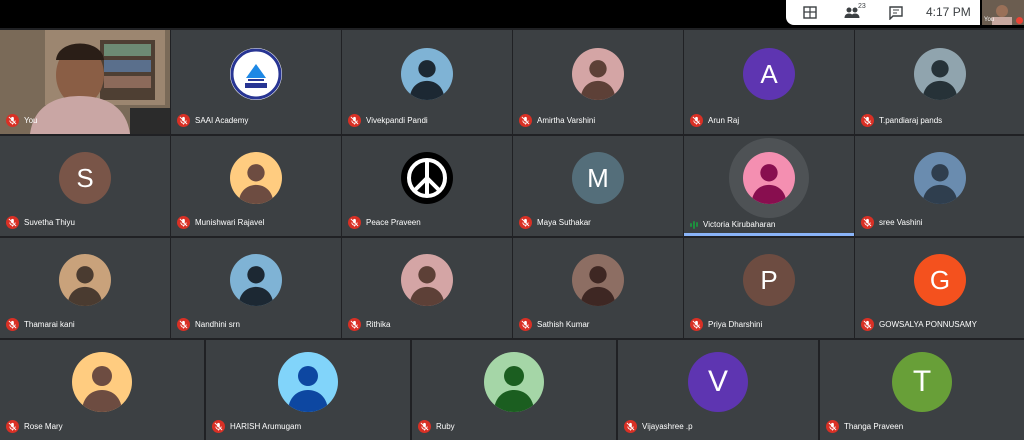 This screenshot has width=1024, height=440. What do you see at coordinates (901, 222) in the screenshot?
I see `participant-name: sree Vashini` at bounding box center [901, 222].